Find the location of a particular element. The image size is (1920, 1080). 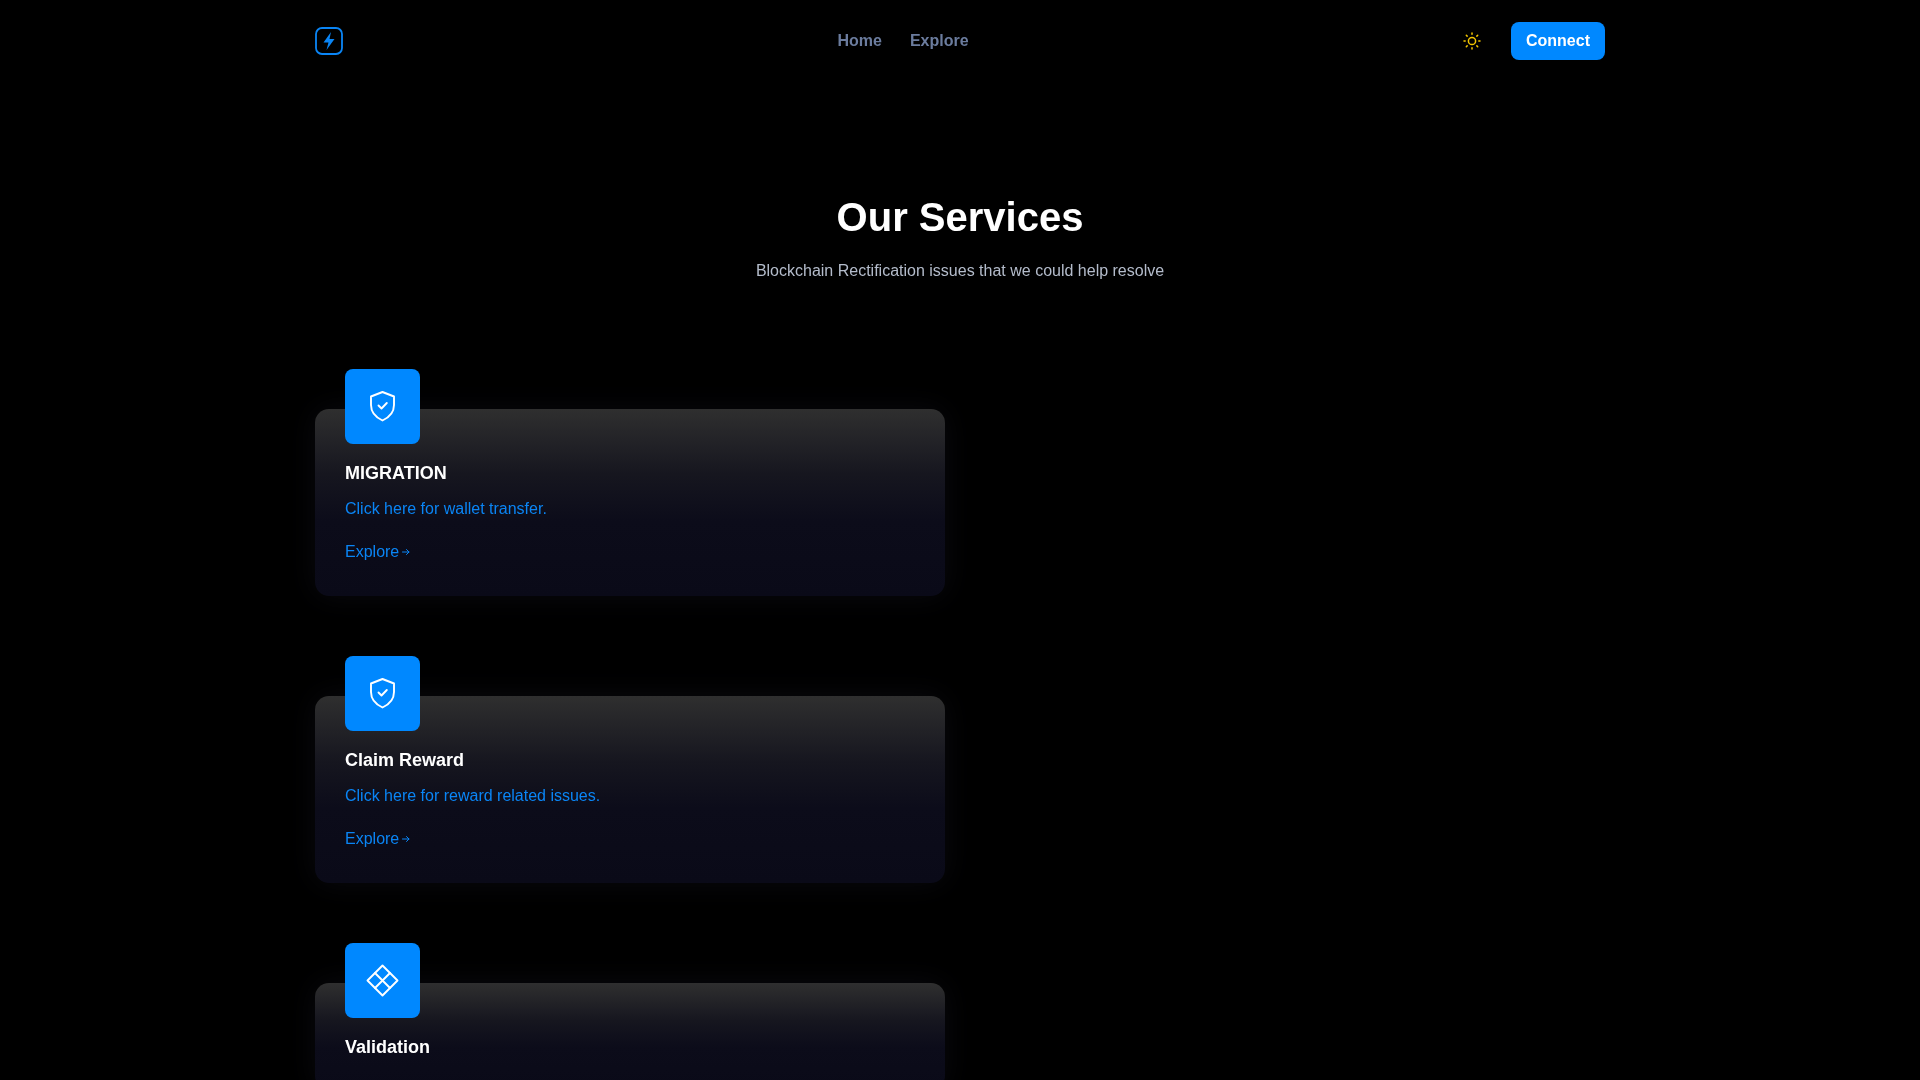

page-title: Our Services is located at coordinates (960, 217).